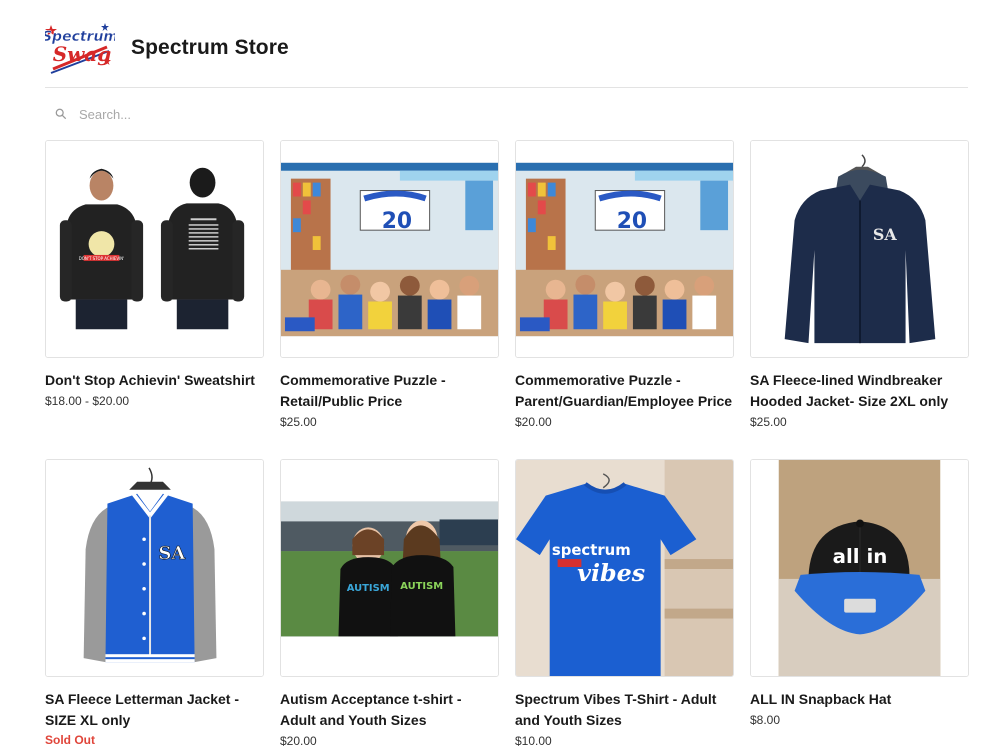 The image size is (996, 754). I want to click on product-price: $10.00, so click(533, 741).